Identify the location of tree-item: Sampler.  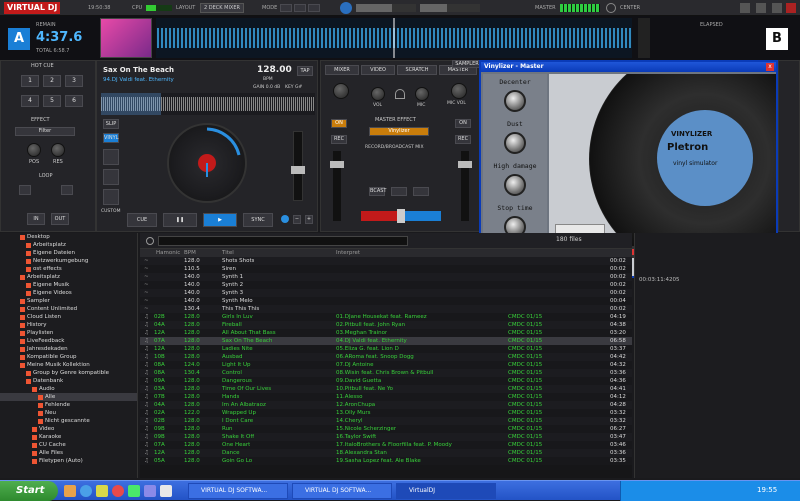
(68, 301).